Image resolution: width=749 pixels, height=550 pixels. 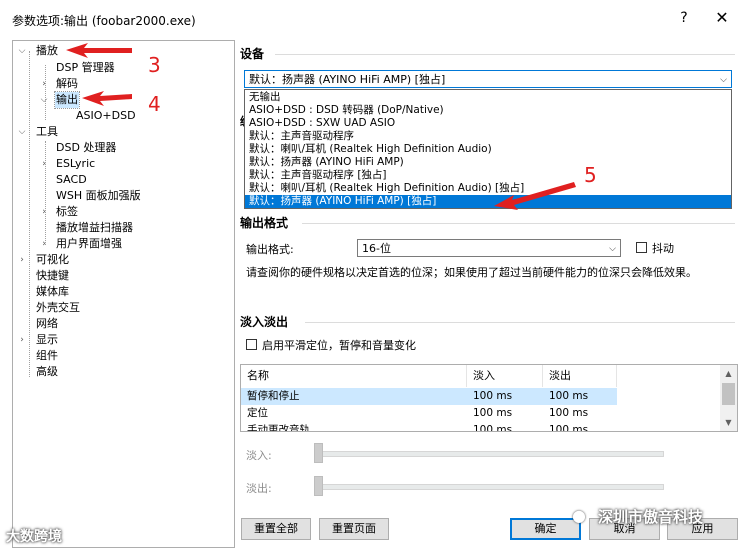 What do you see at coordinates (154, 104) in the screenshot?
I see `annotation-number-4: 4` at bounding box center [154, 104].